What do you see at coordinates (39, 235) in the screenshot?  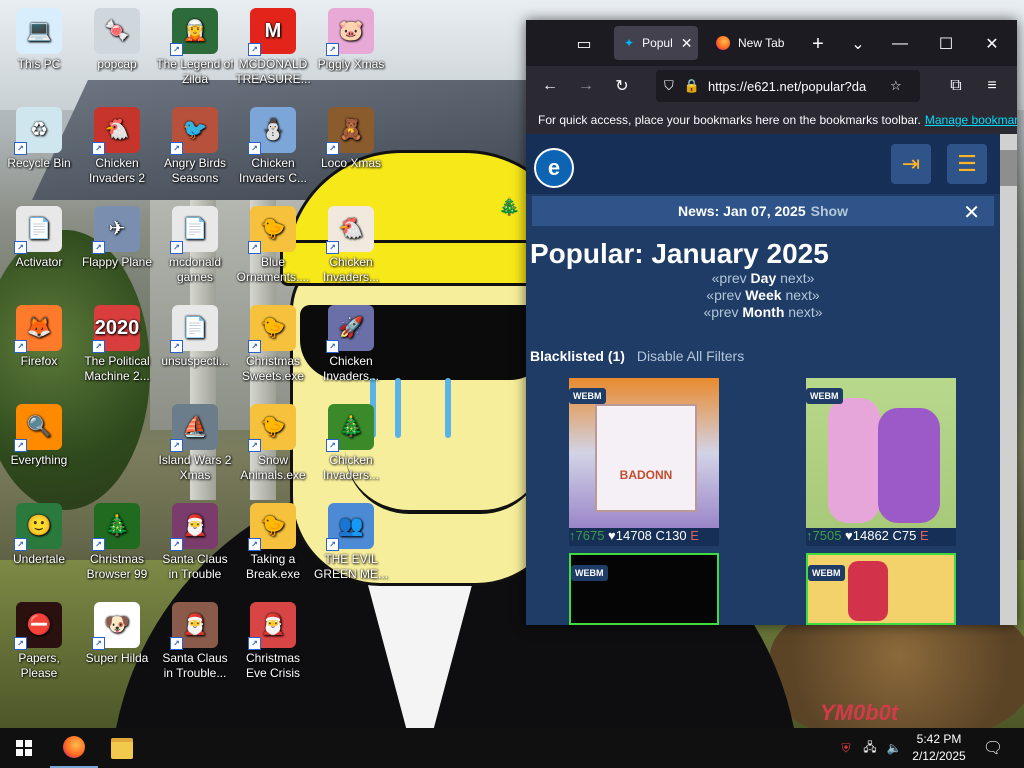 I see `desktop-icon: 📄 ↗ Activator` at bounding box center [39, 235].